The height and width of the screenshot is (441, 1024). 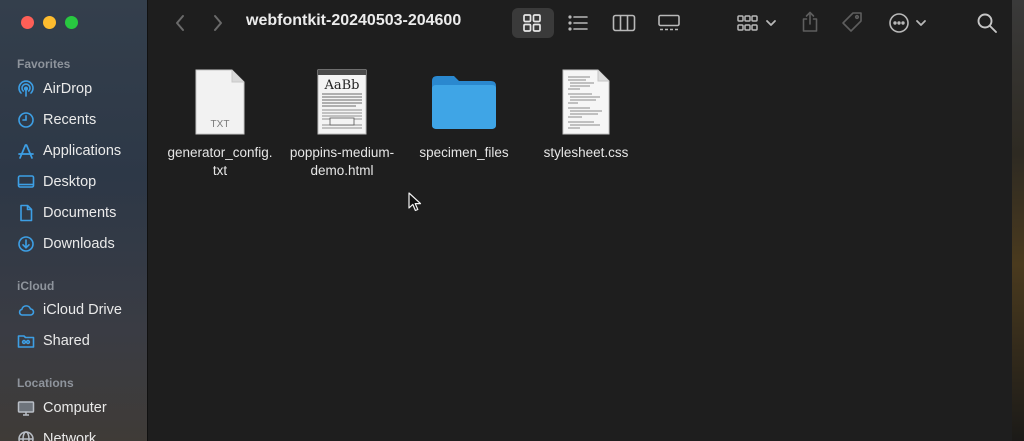 I want to click on sidebar-item-label: Recents, so click(x=70, y=120).